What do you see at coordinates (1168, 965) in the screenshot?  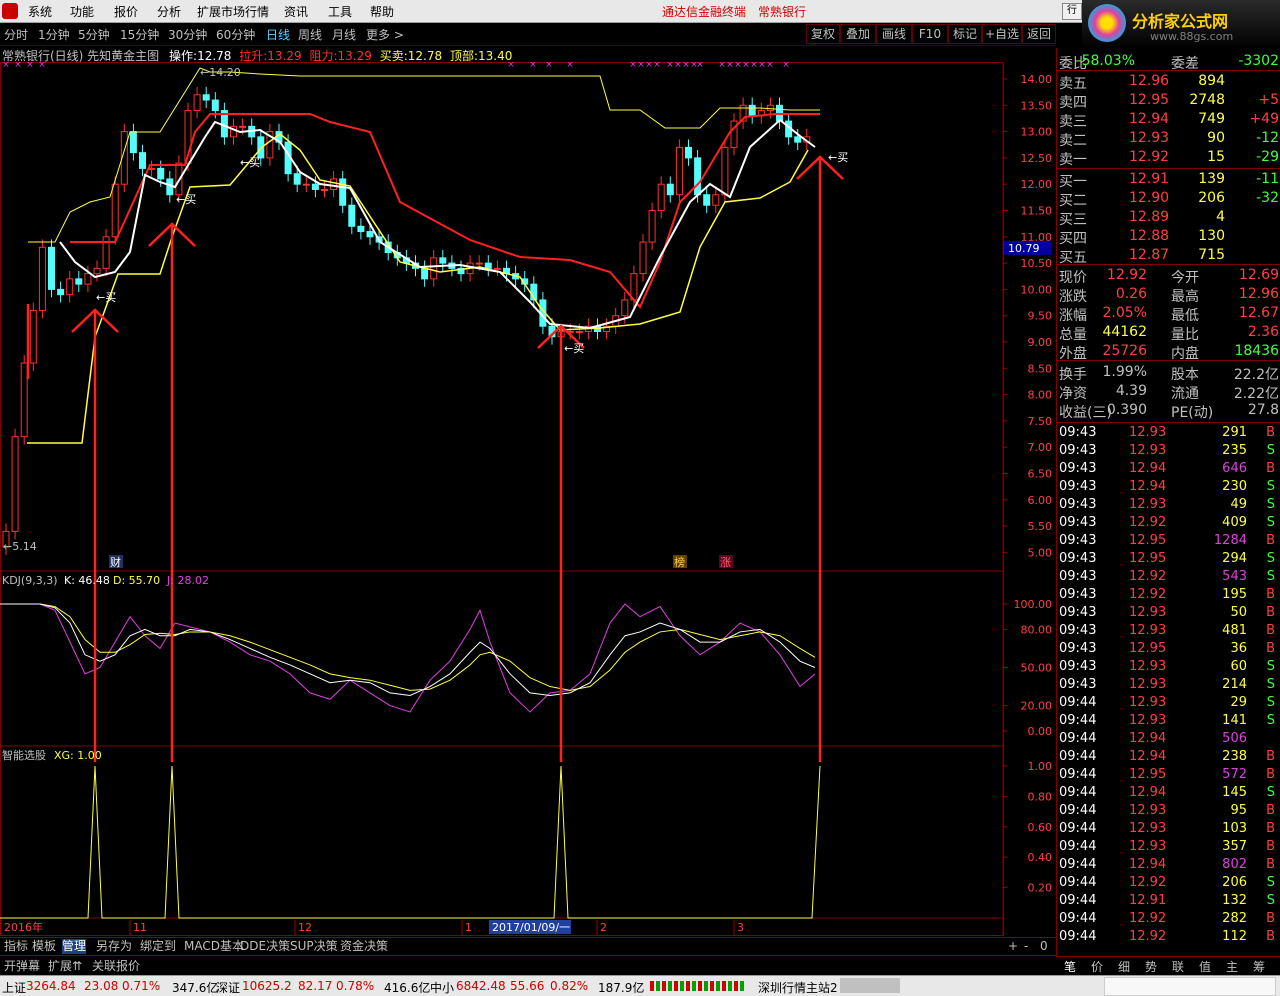 I see `quote-panel-tabs: 笔价细势联值主筹` at bounding box center [1168, 965].